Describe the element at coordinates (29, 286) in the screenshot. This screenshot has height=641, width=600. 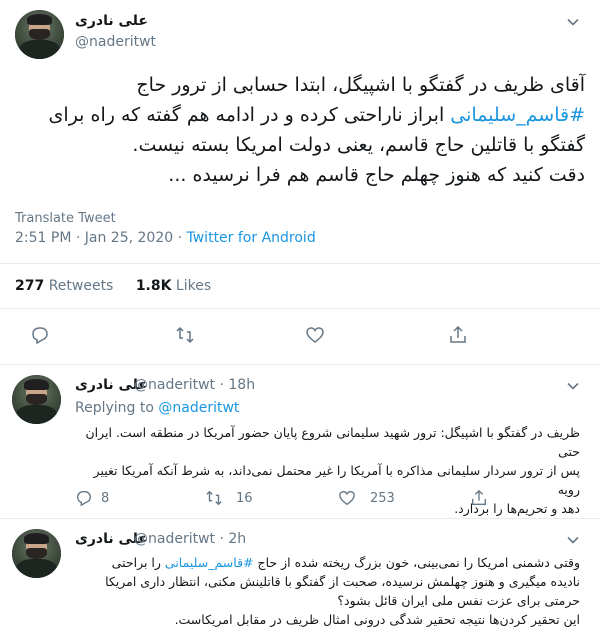
I see `retweets-count: 277` at that location.